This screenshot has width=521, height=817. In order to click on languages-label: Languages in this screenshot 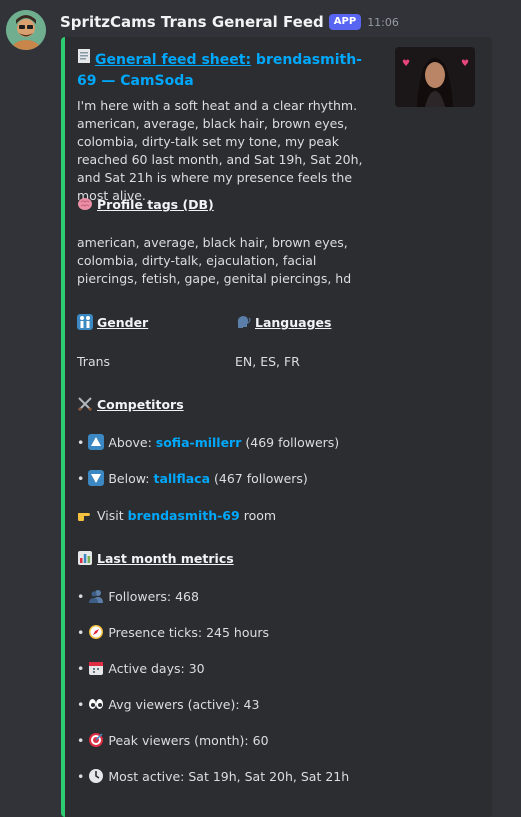, I will do `click(293, 322)`.